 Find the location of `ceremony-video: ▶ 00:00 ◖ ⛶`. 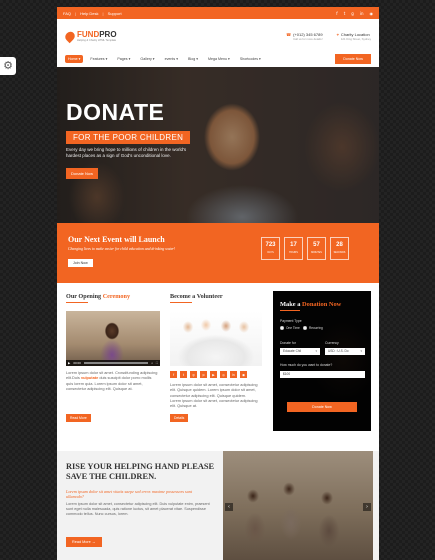

ceremony-video: ▶ 00:00 ◖ ⛶ is located at coordinates (113, 338).